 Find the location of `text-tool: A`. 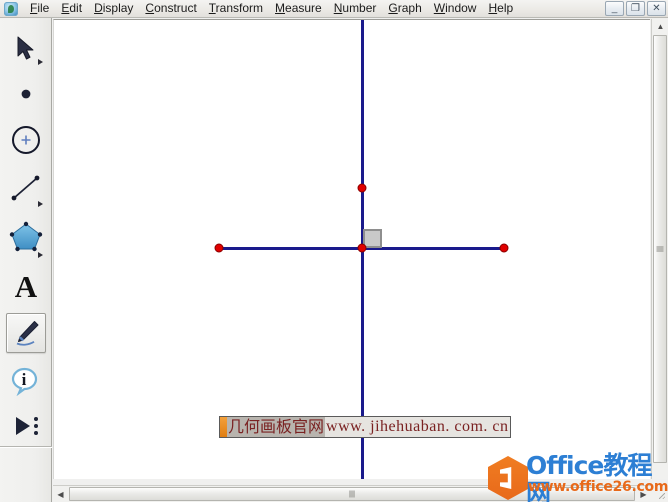

text-tool: A is located at coordinates (26, 286).